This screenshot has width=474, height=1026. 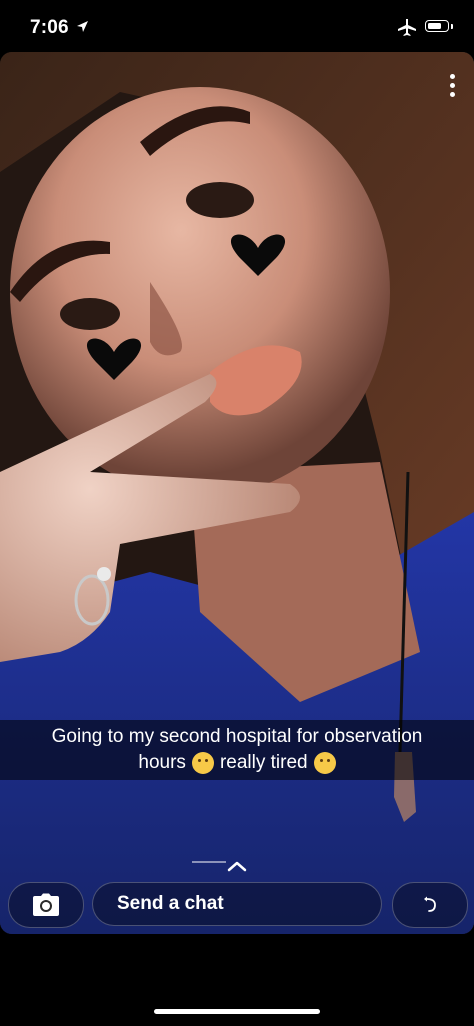 I want to click on caption-text-tired: really tired, so click(x=263, y=762).